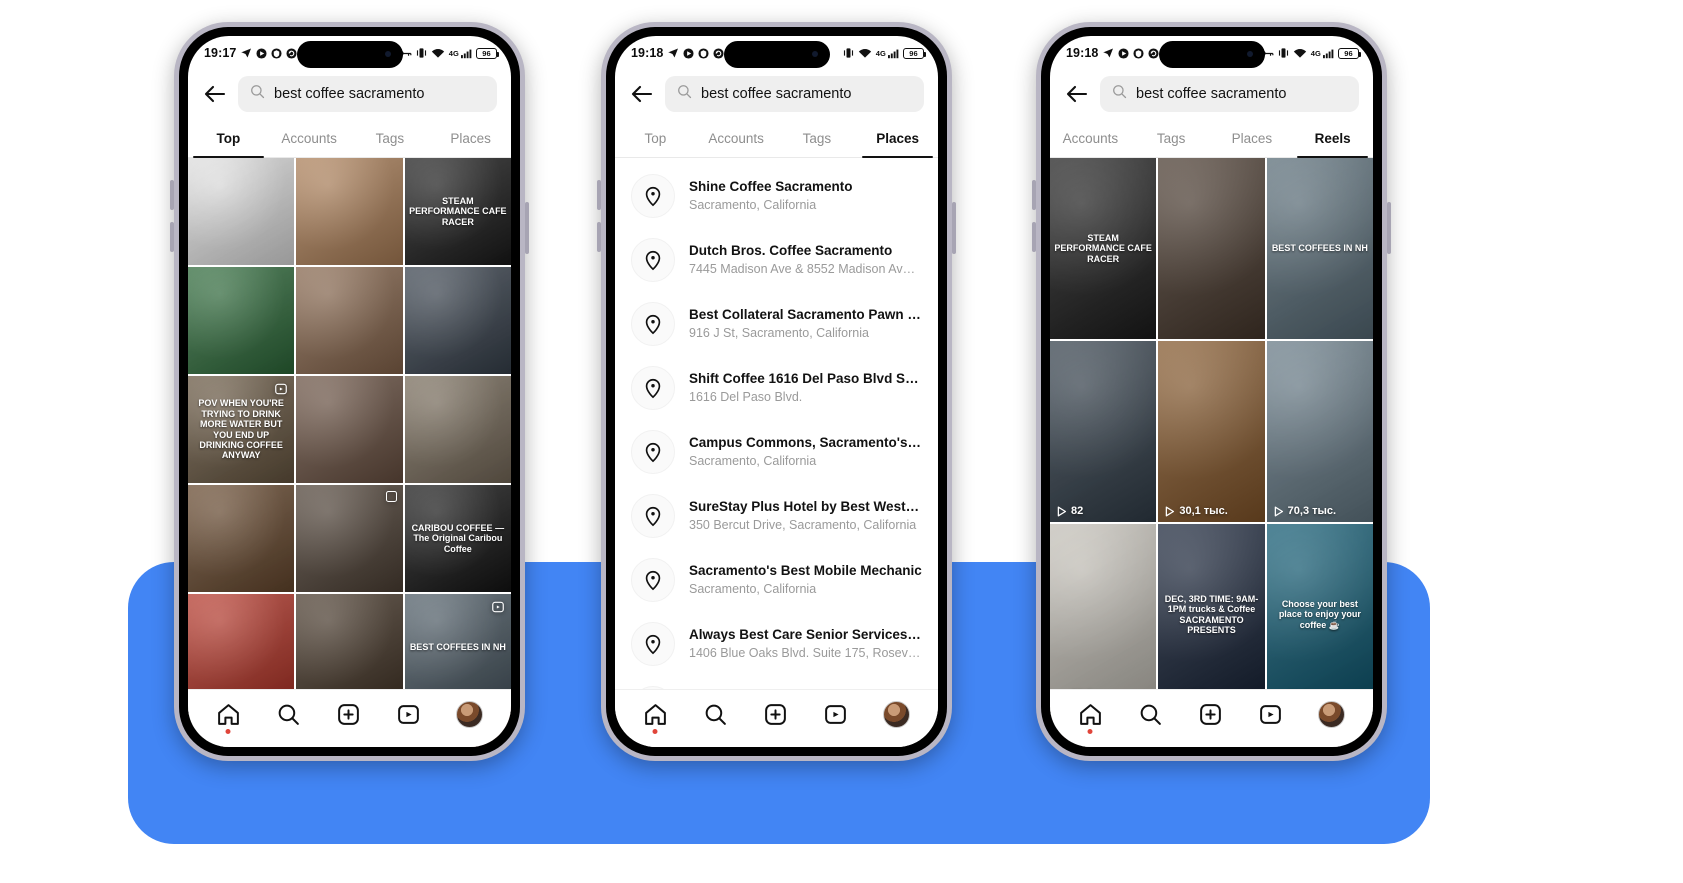 The width and height of the screenshot is (1683, 883). I want to click on tab-label: Tags, so click(1171, 138).